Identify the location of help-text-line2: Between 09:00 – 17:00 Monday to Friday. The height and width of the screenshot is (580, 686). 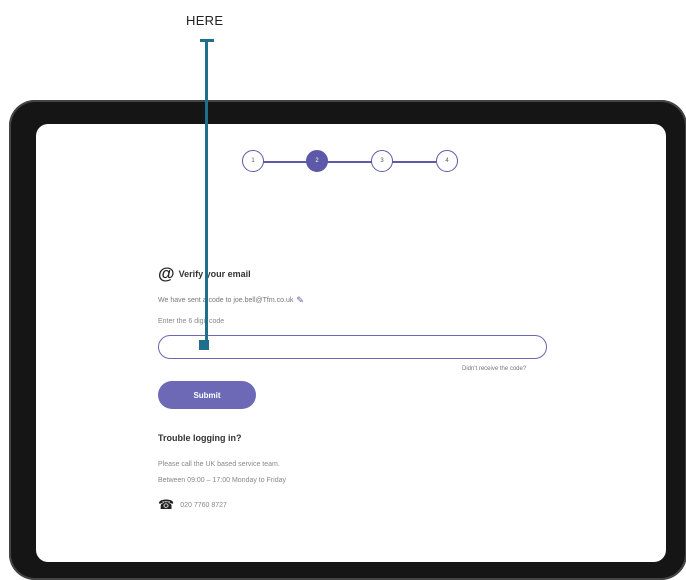
(222, 480).